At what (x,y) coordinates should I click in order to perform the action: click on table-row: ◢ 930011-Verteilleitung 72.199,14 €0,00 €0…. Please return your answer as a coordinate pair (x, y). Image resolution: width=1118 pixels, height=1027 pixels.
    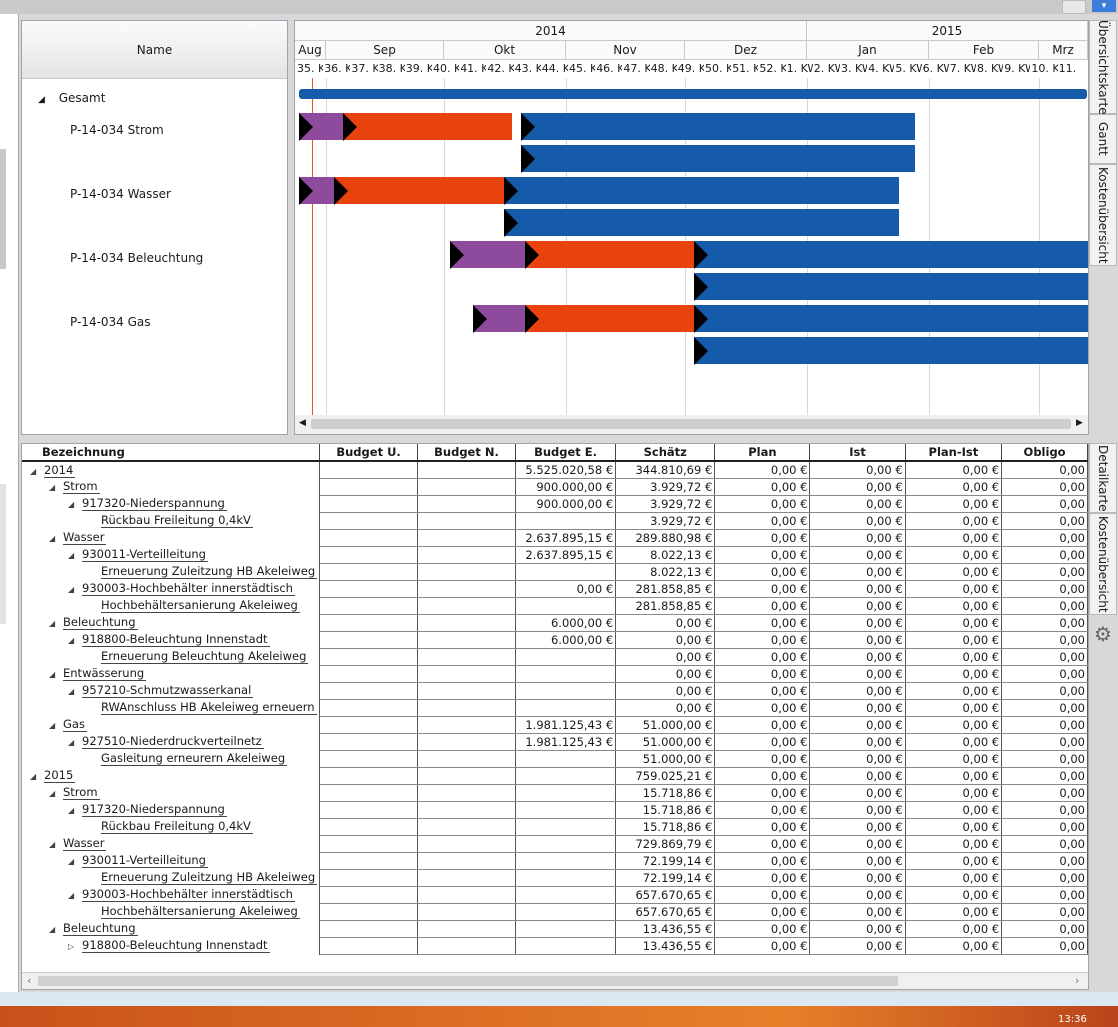
    Looking at the image, I should click on (555, 861).